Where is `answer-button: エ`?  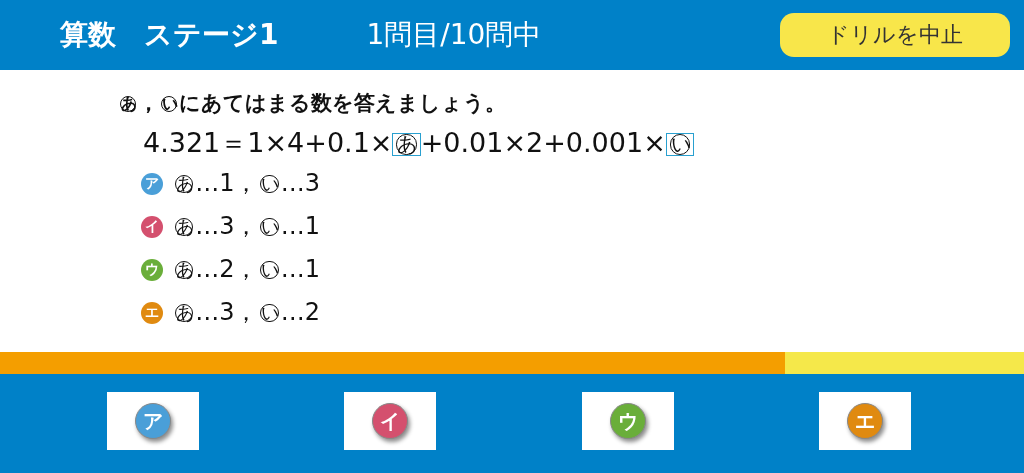 answer-button: エ is located at coordinates (865, 421).